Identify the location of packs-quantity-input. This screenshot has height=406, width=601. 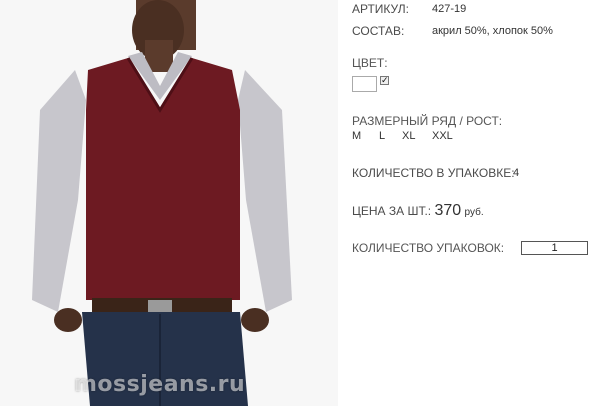
(554, 248).